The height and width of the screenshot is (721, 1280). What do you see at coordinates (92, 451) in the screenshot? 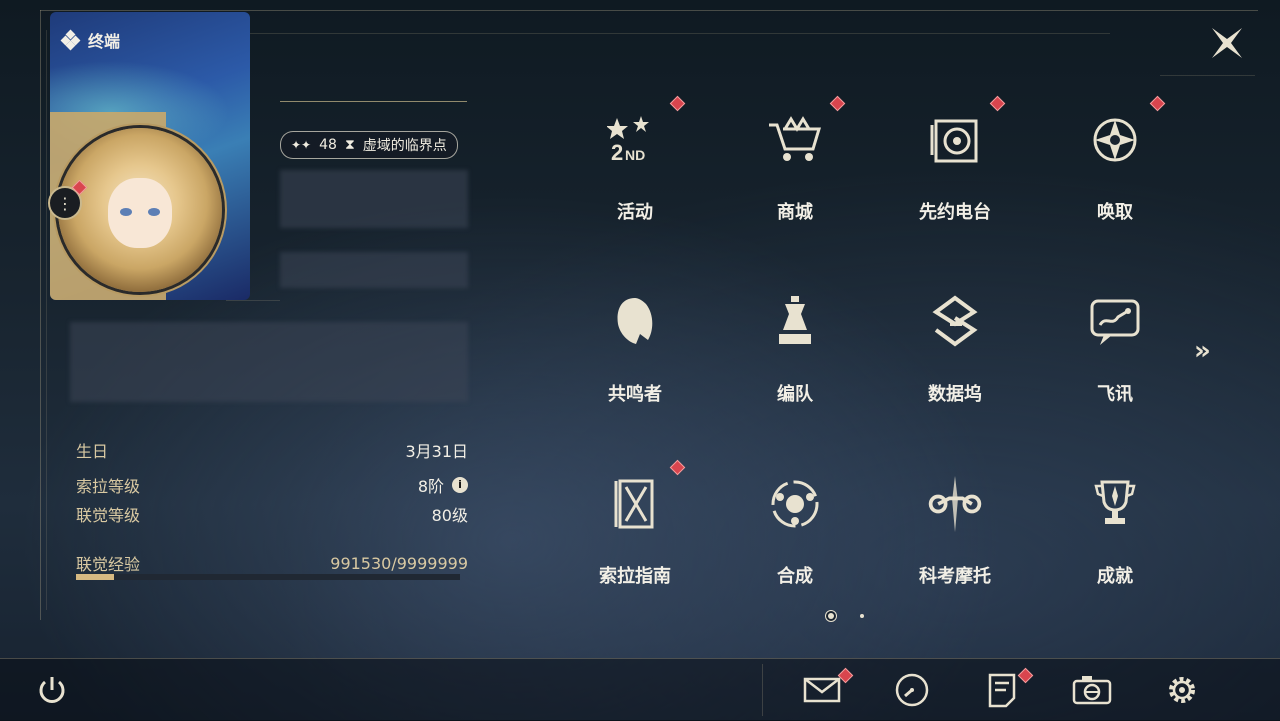
I see `stat-key: 生日` at bounding box center [92, 451].